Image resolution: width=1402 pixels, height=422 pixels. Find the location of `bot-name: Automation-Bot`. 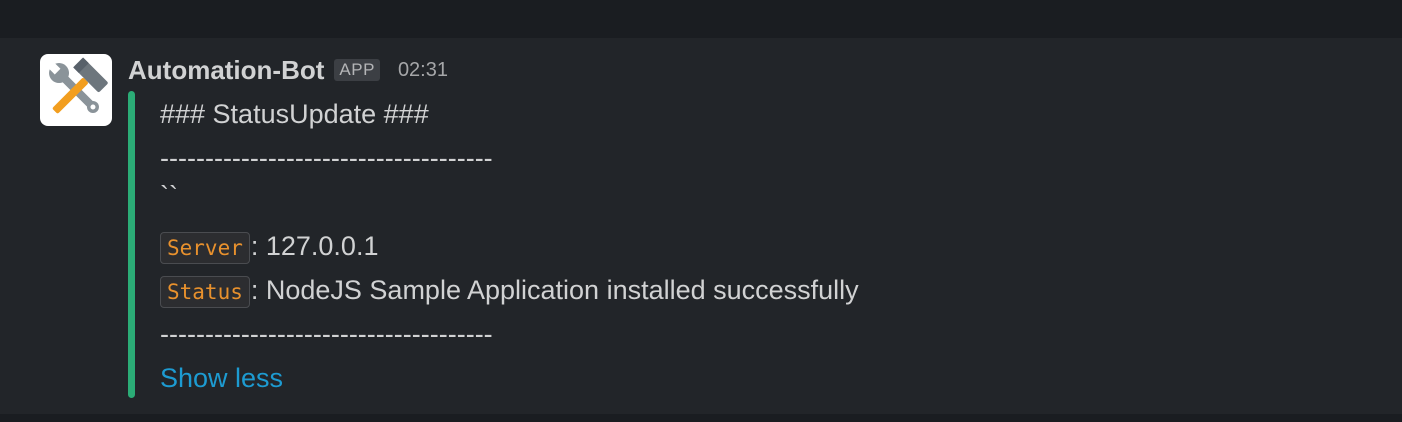

bot-name: Automation-Bot is located at coordinates (226, 70).